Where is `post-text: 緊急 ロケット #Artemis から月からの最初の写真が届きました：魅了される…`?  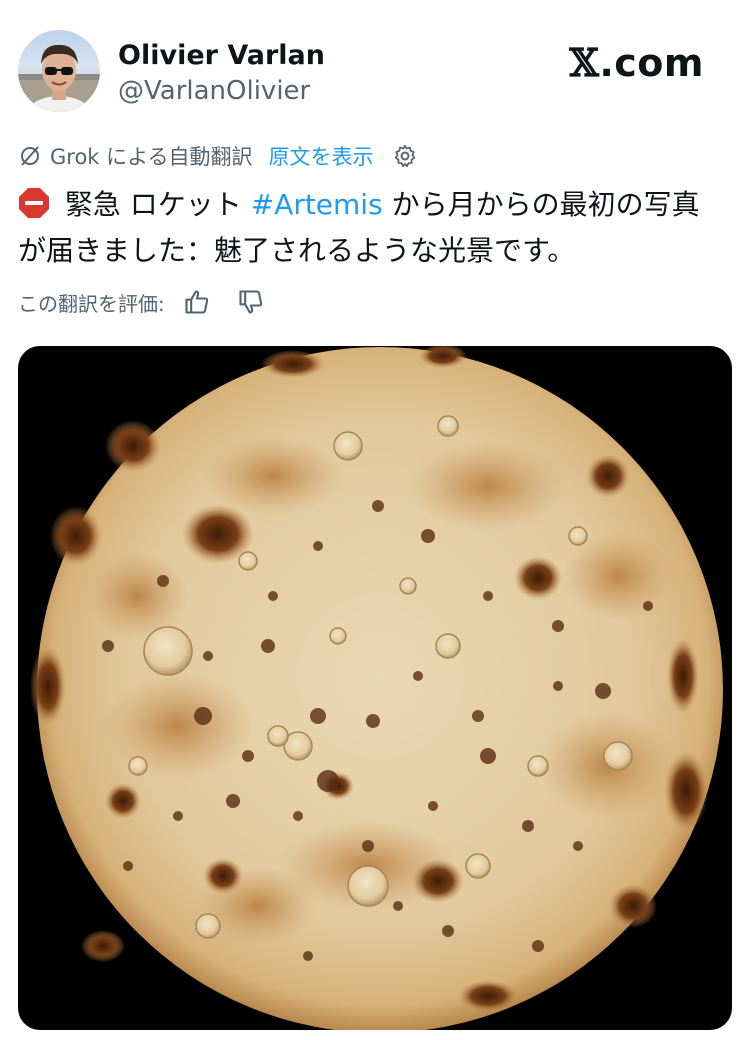 post-text: 緊急 ロケット #Artemis から月からの最初の写真が届きました：魅了される… is located at coordinates (368, 228).